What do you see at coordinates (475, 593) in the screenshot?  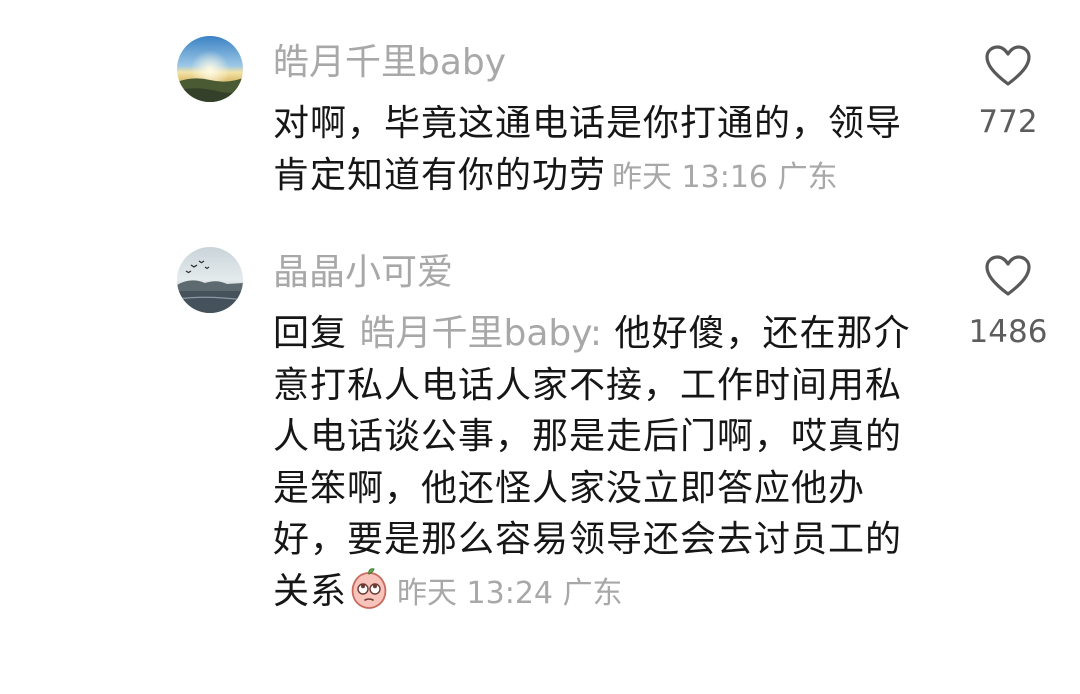 I see `comment-timestamp: 昨天 13:24` at bounding box center [475, 593].